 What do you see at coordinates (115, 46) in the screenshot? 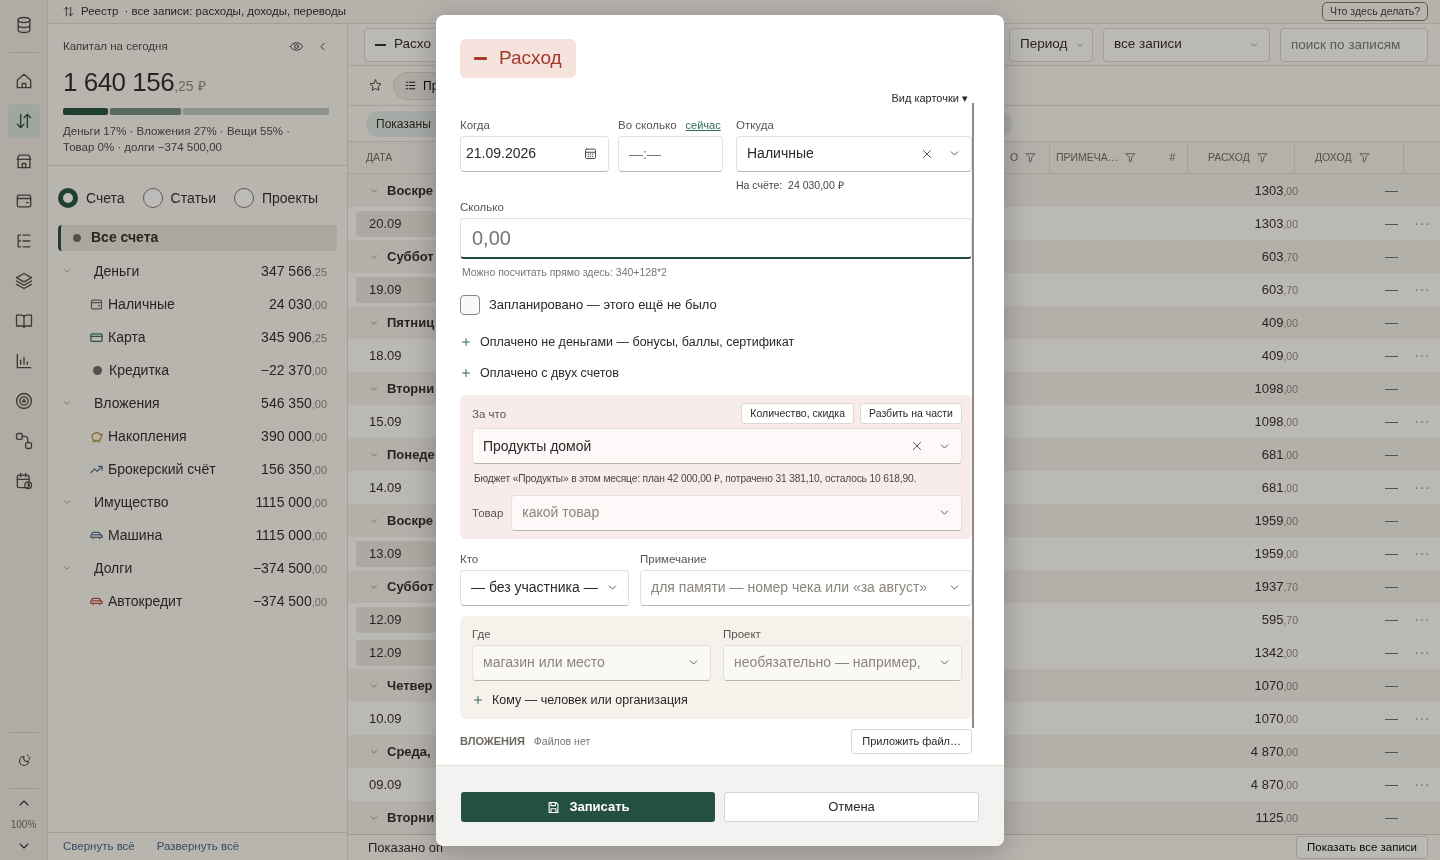
I see `capital-title: Капитал на сегодня` at bounding box center [115, 46].